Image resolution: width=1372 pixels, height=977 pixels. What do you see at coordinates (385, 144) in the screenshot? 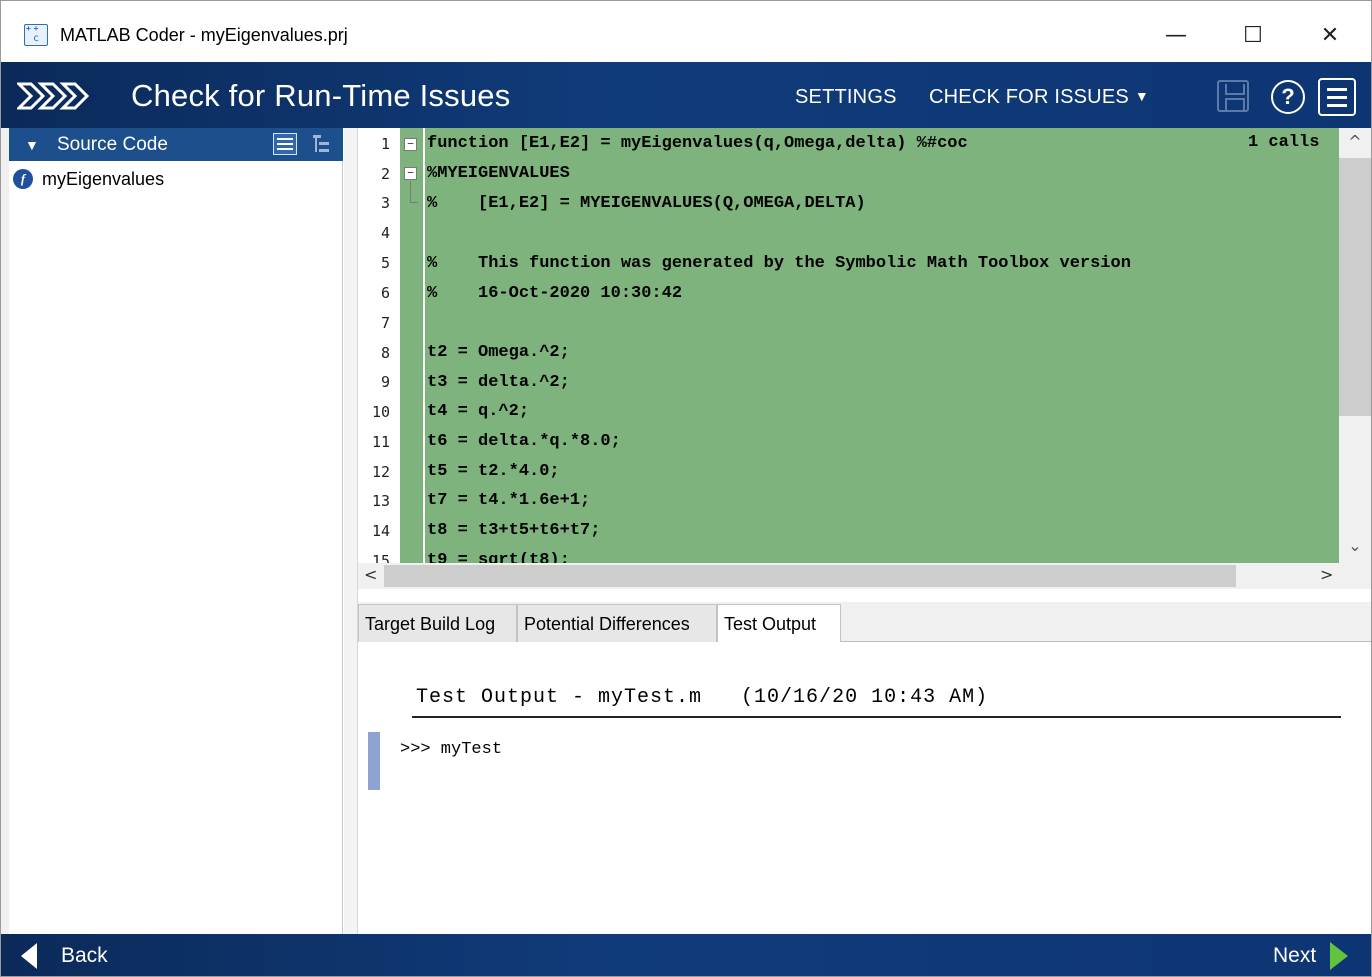
I see `line-number: 1` at bounding box center [385, 144].